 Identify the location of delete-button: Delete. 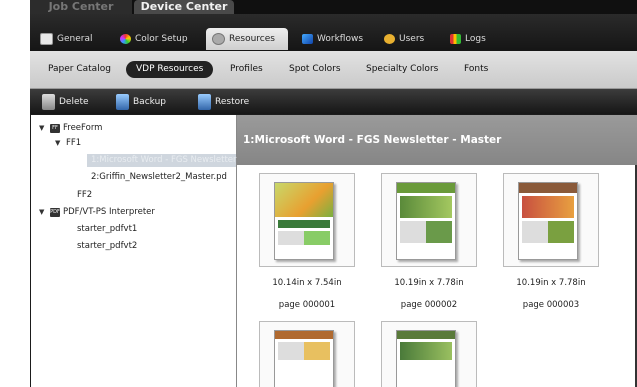
(65, 101).